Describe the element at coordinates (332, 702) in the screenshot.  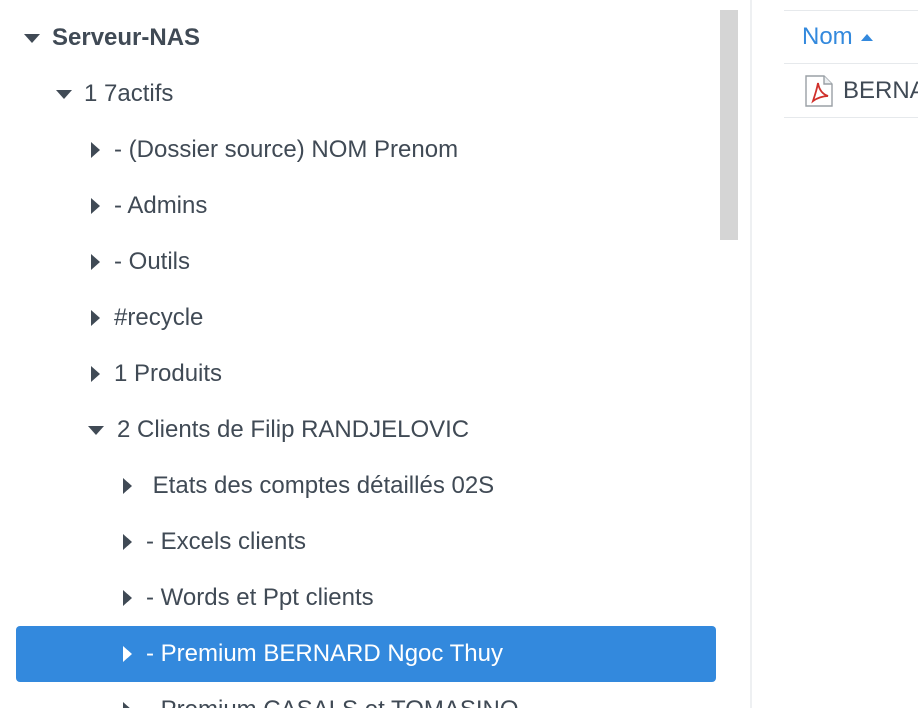
I see `tree-node-label: - Premium CASALS et TOMASINO` at that location.